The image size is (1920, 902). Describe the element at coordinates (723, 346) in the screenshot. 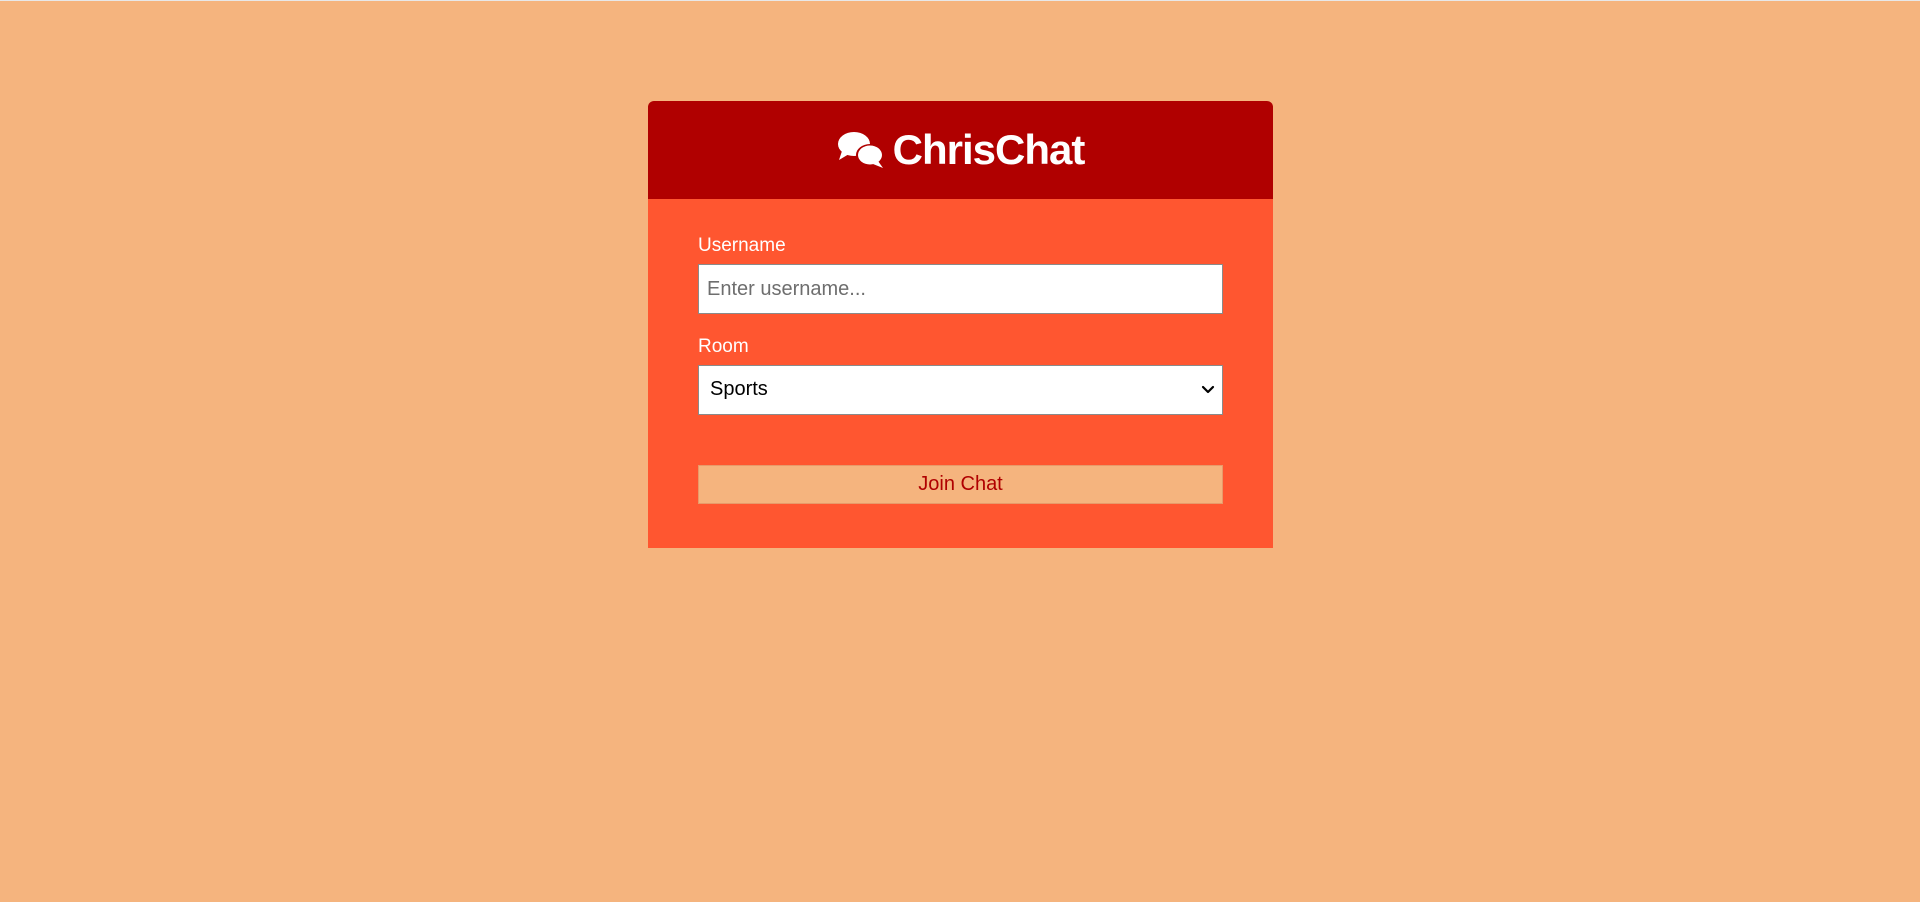

I see `room-label: Room` at that location.